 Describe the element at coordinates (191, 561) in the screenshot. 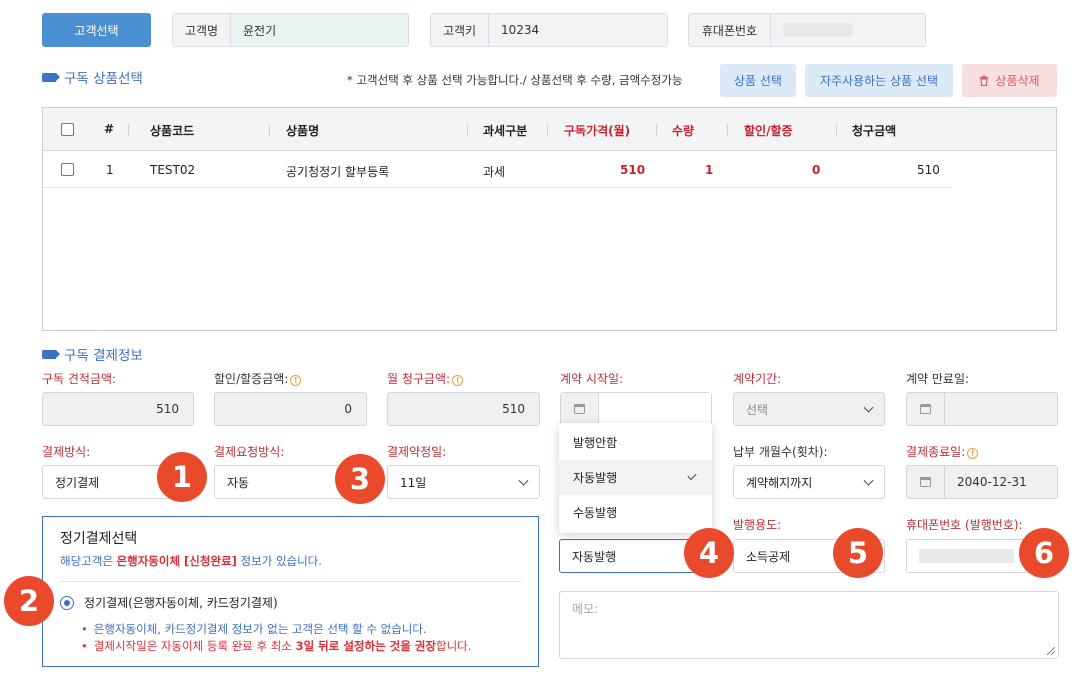

I see `regular-payment-info: 해당고객은 은행자동이체 [신청완료] 정보가 있습니다.` at that location.